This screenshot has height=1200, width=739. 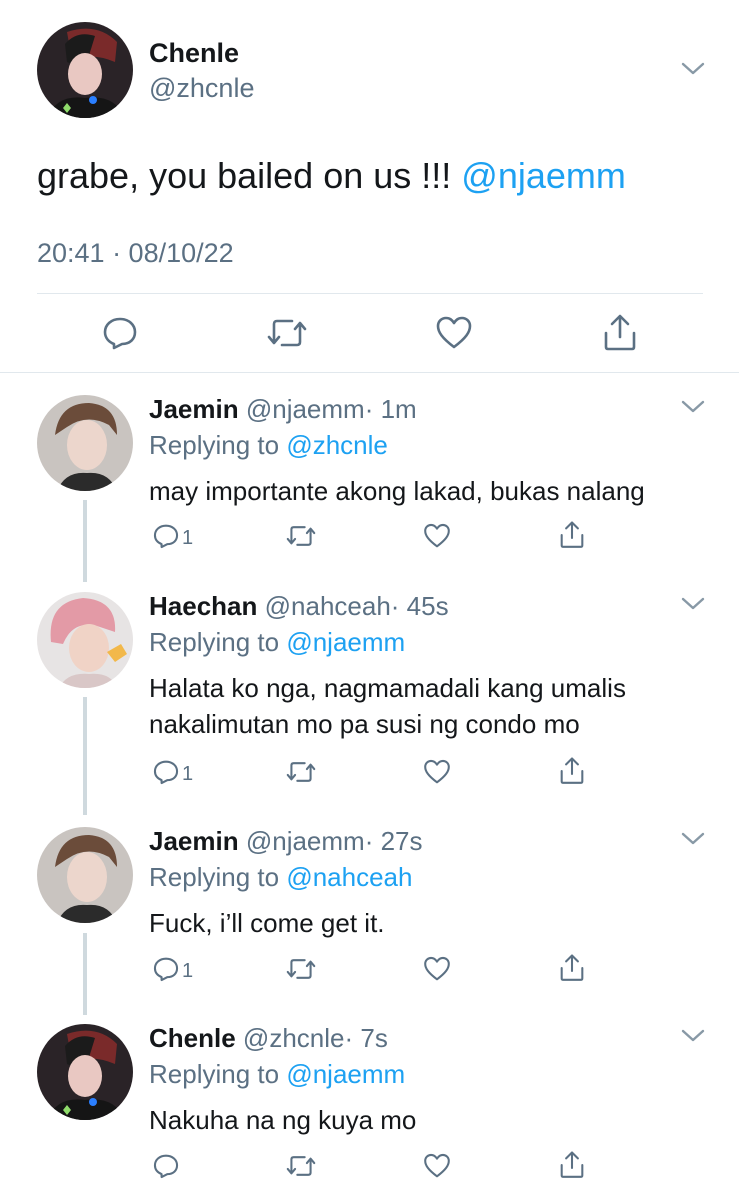 What do you see at coordinates (203, 606) in the screenshot?
I see `reply-author-name: Haechan` at bounding box center [203, 606].